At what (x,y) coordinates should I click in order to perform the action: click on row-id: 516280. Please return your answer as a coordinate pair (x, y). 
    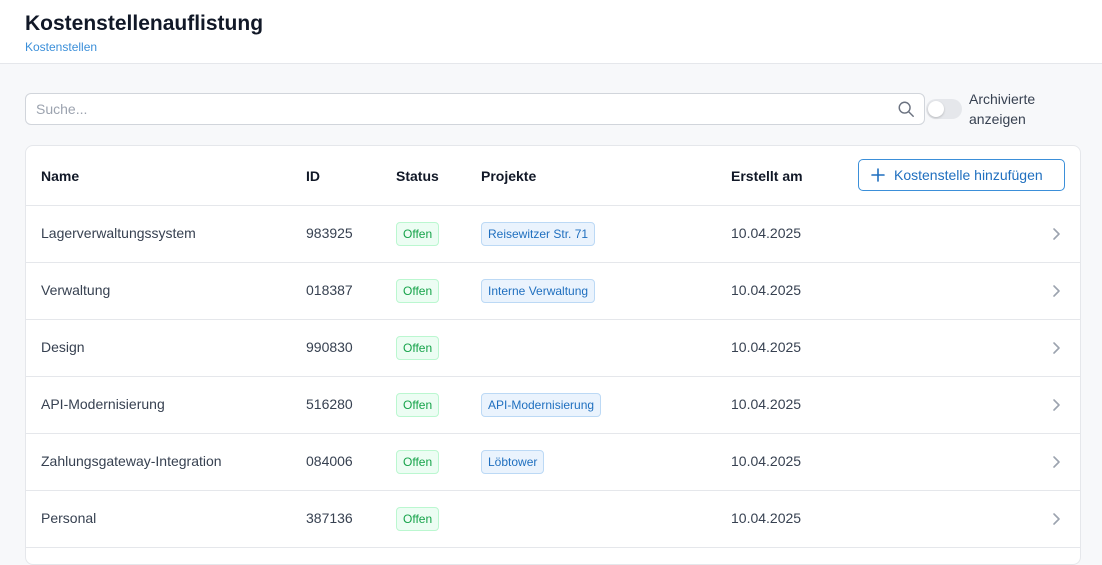
    Looking at the image, I should click on (329, 404).